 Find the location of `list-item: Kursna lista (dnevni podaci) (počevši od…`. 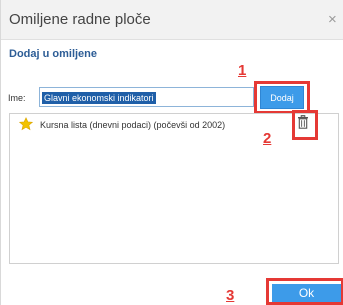

list-item: Kursna lista (dnevni podaci) (počevši od… is located at coordinates (174, 127).